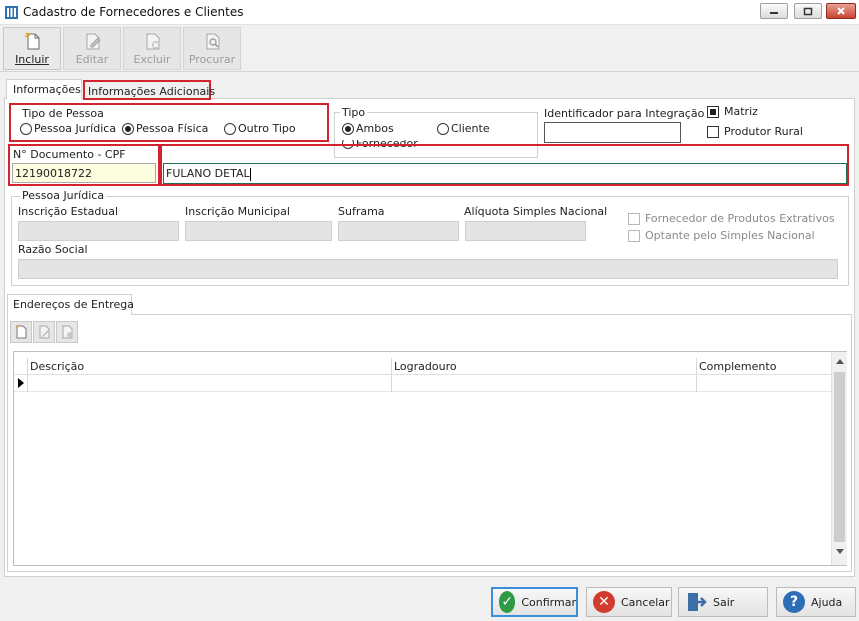 The image size is (859, 621). What do you see at coordinates (68, 211) in the screenshot?
I see `inscricao-estadual-label: Inscrição Estadual` at bounding box center [68, 211].